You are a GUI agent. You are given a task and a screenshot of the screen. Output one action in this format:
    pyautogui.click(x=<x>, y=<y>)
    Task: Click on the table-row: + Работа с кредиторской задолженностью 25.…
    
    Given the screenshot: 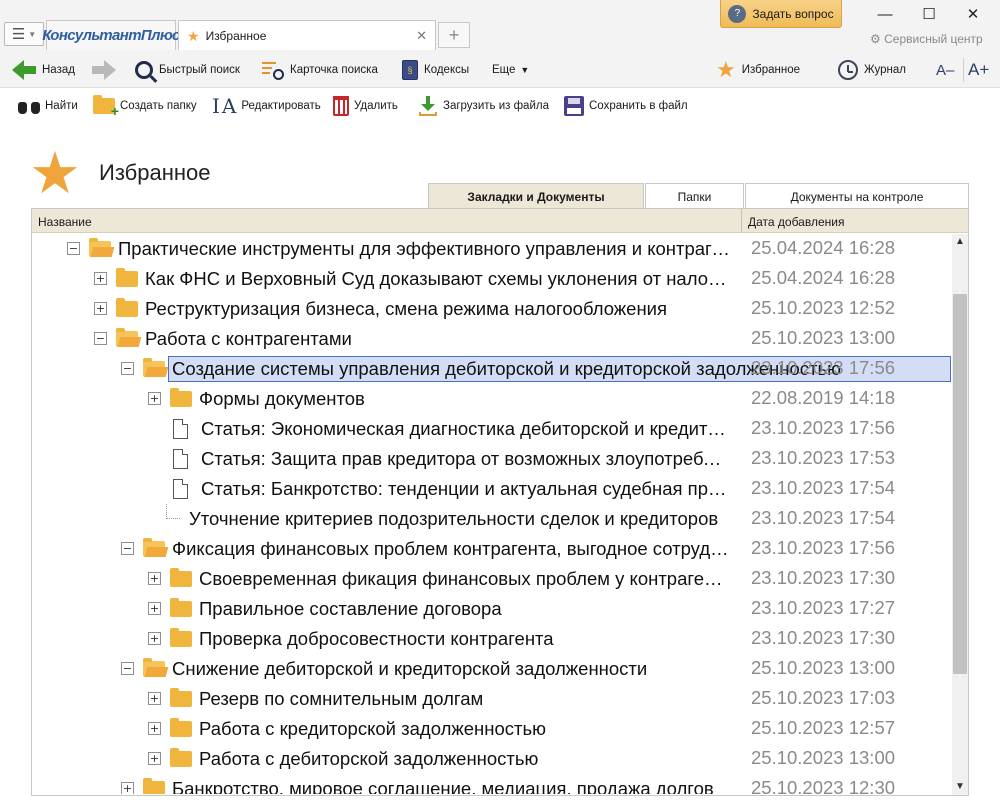 What is the action you would take?
    pyautogui.click(x=492, y=729)
    